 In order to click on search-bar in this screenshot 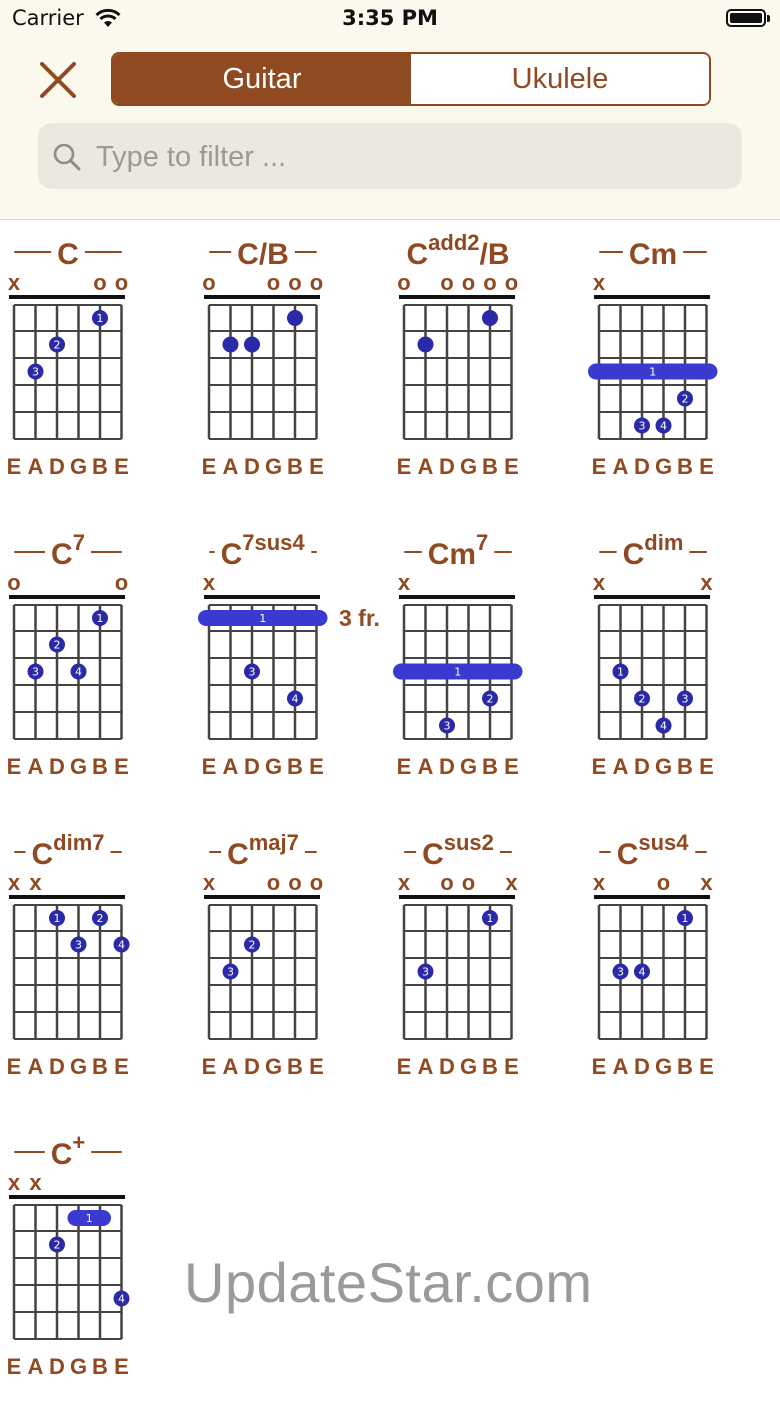, I will do `click(390, 157)`.